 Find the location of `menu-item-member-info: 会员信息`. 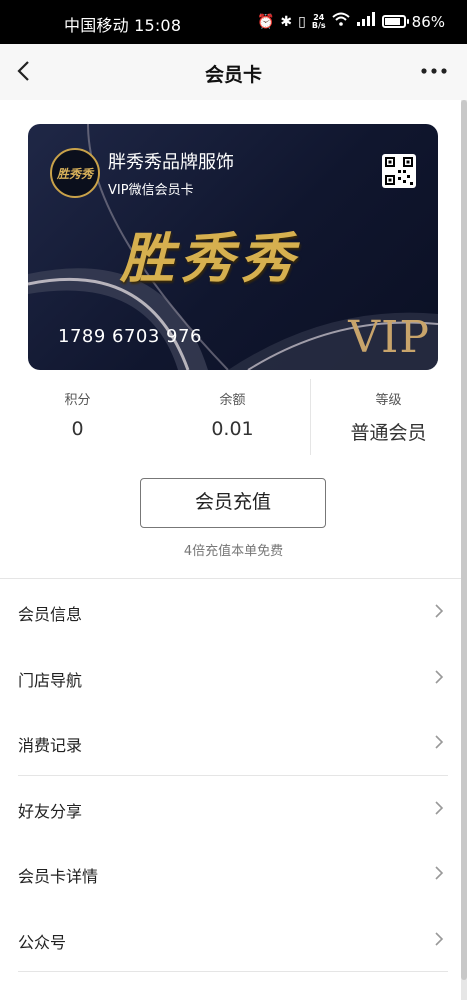

menu-item-member-info: 会员信息 is located at coordinates (231, 612).